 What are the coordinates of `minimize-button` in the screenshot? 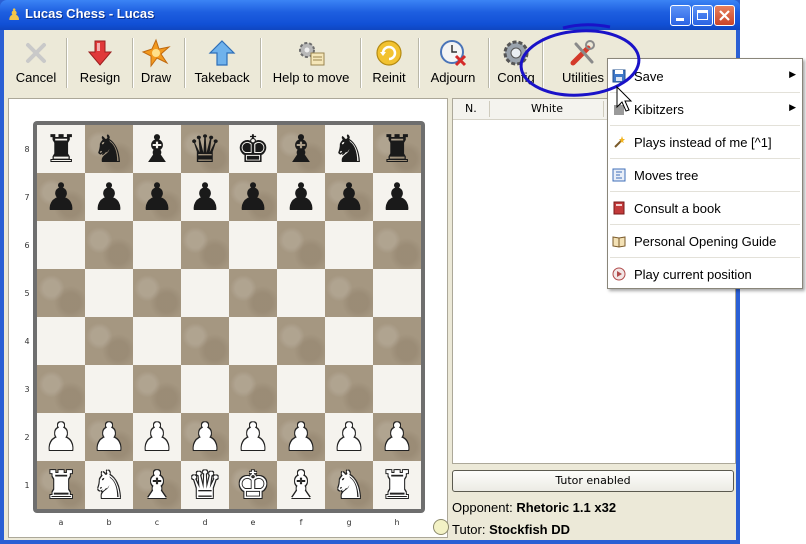 It's located at (680, 15).